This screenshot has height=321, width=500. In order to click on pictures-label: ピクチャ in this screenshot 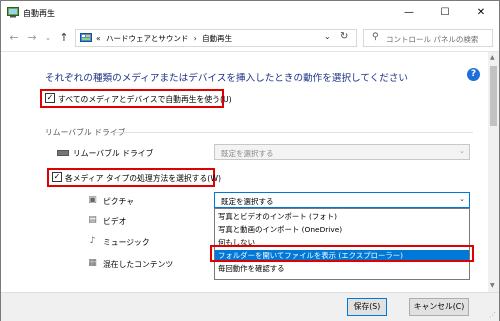, I will do `click(119, 201)`.